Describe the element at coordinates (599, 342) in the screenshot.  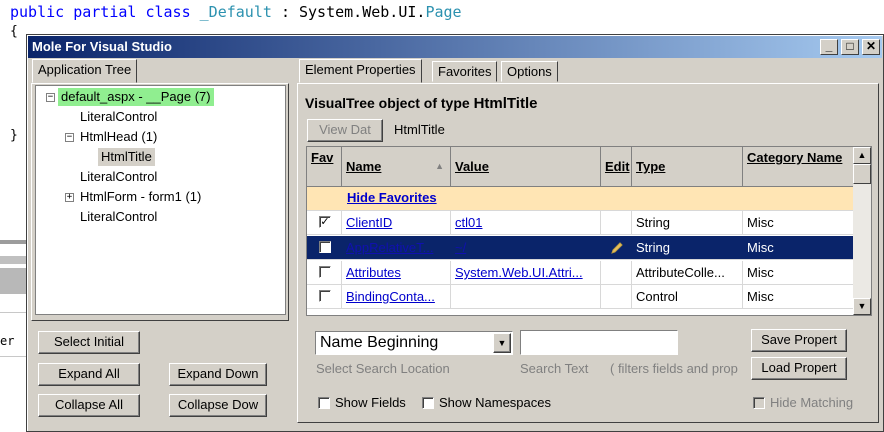
I see `search-text-input` at that location.